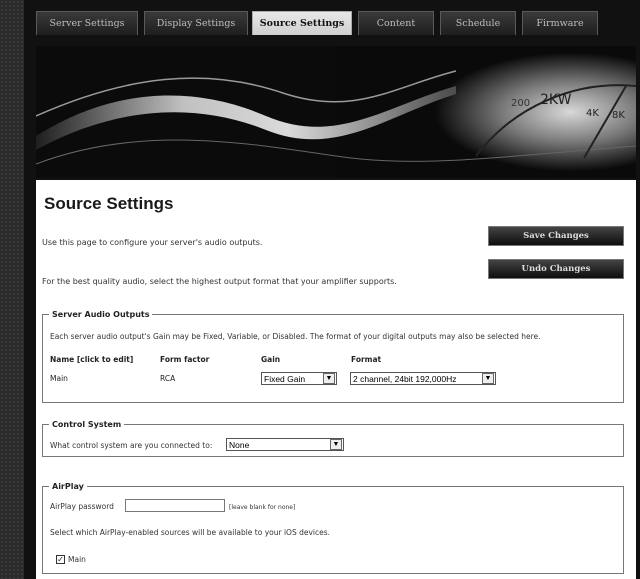 This screenshot has width=640, height=579. I want to click on control-system-select: None ▼, so click(285, 444).